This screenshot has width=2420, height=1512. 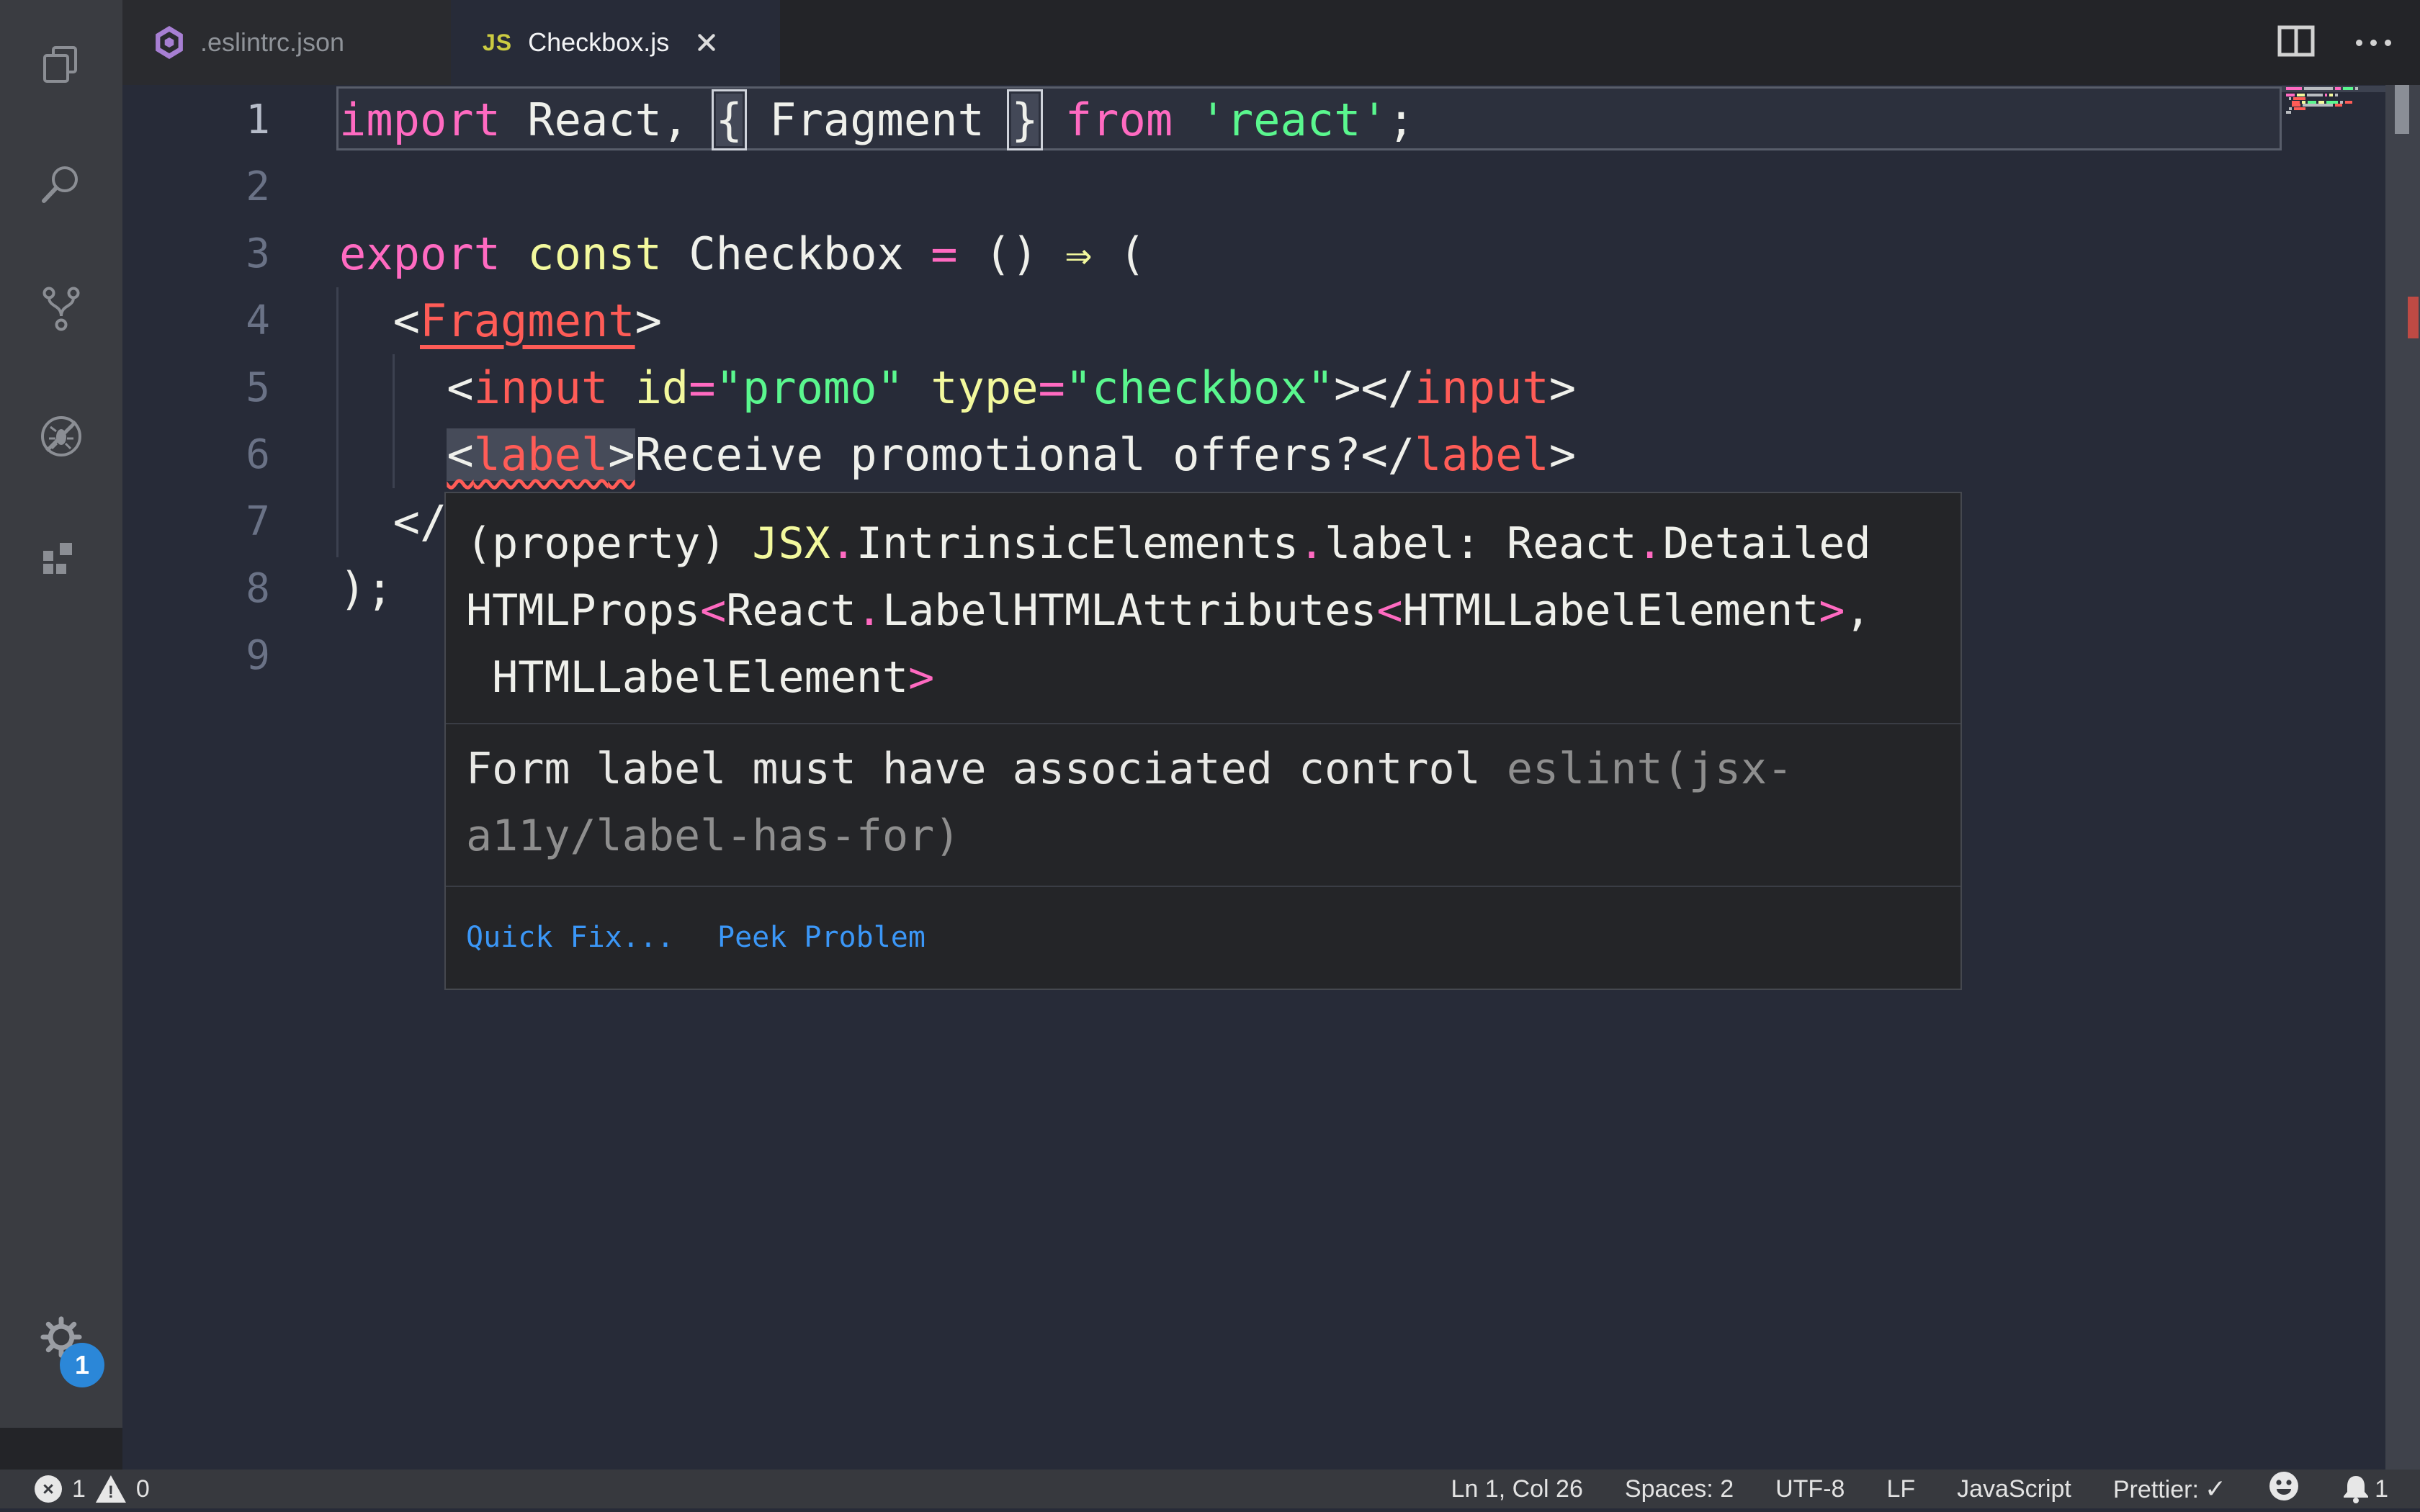 I want to click on code-token: React, so click(x=791, y=610).